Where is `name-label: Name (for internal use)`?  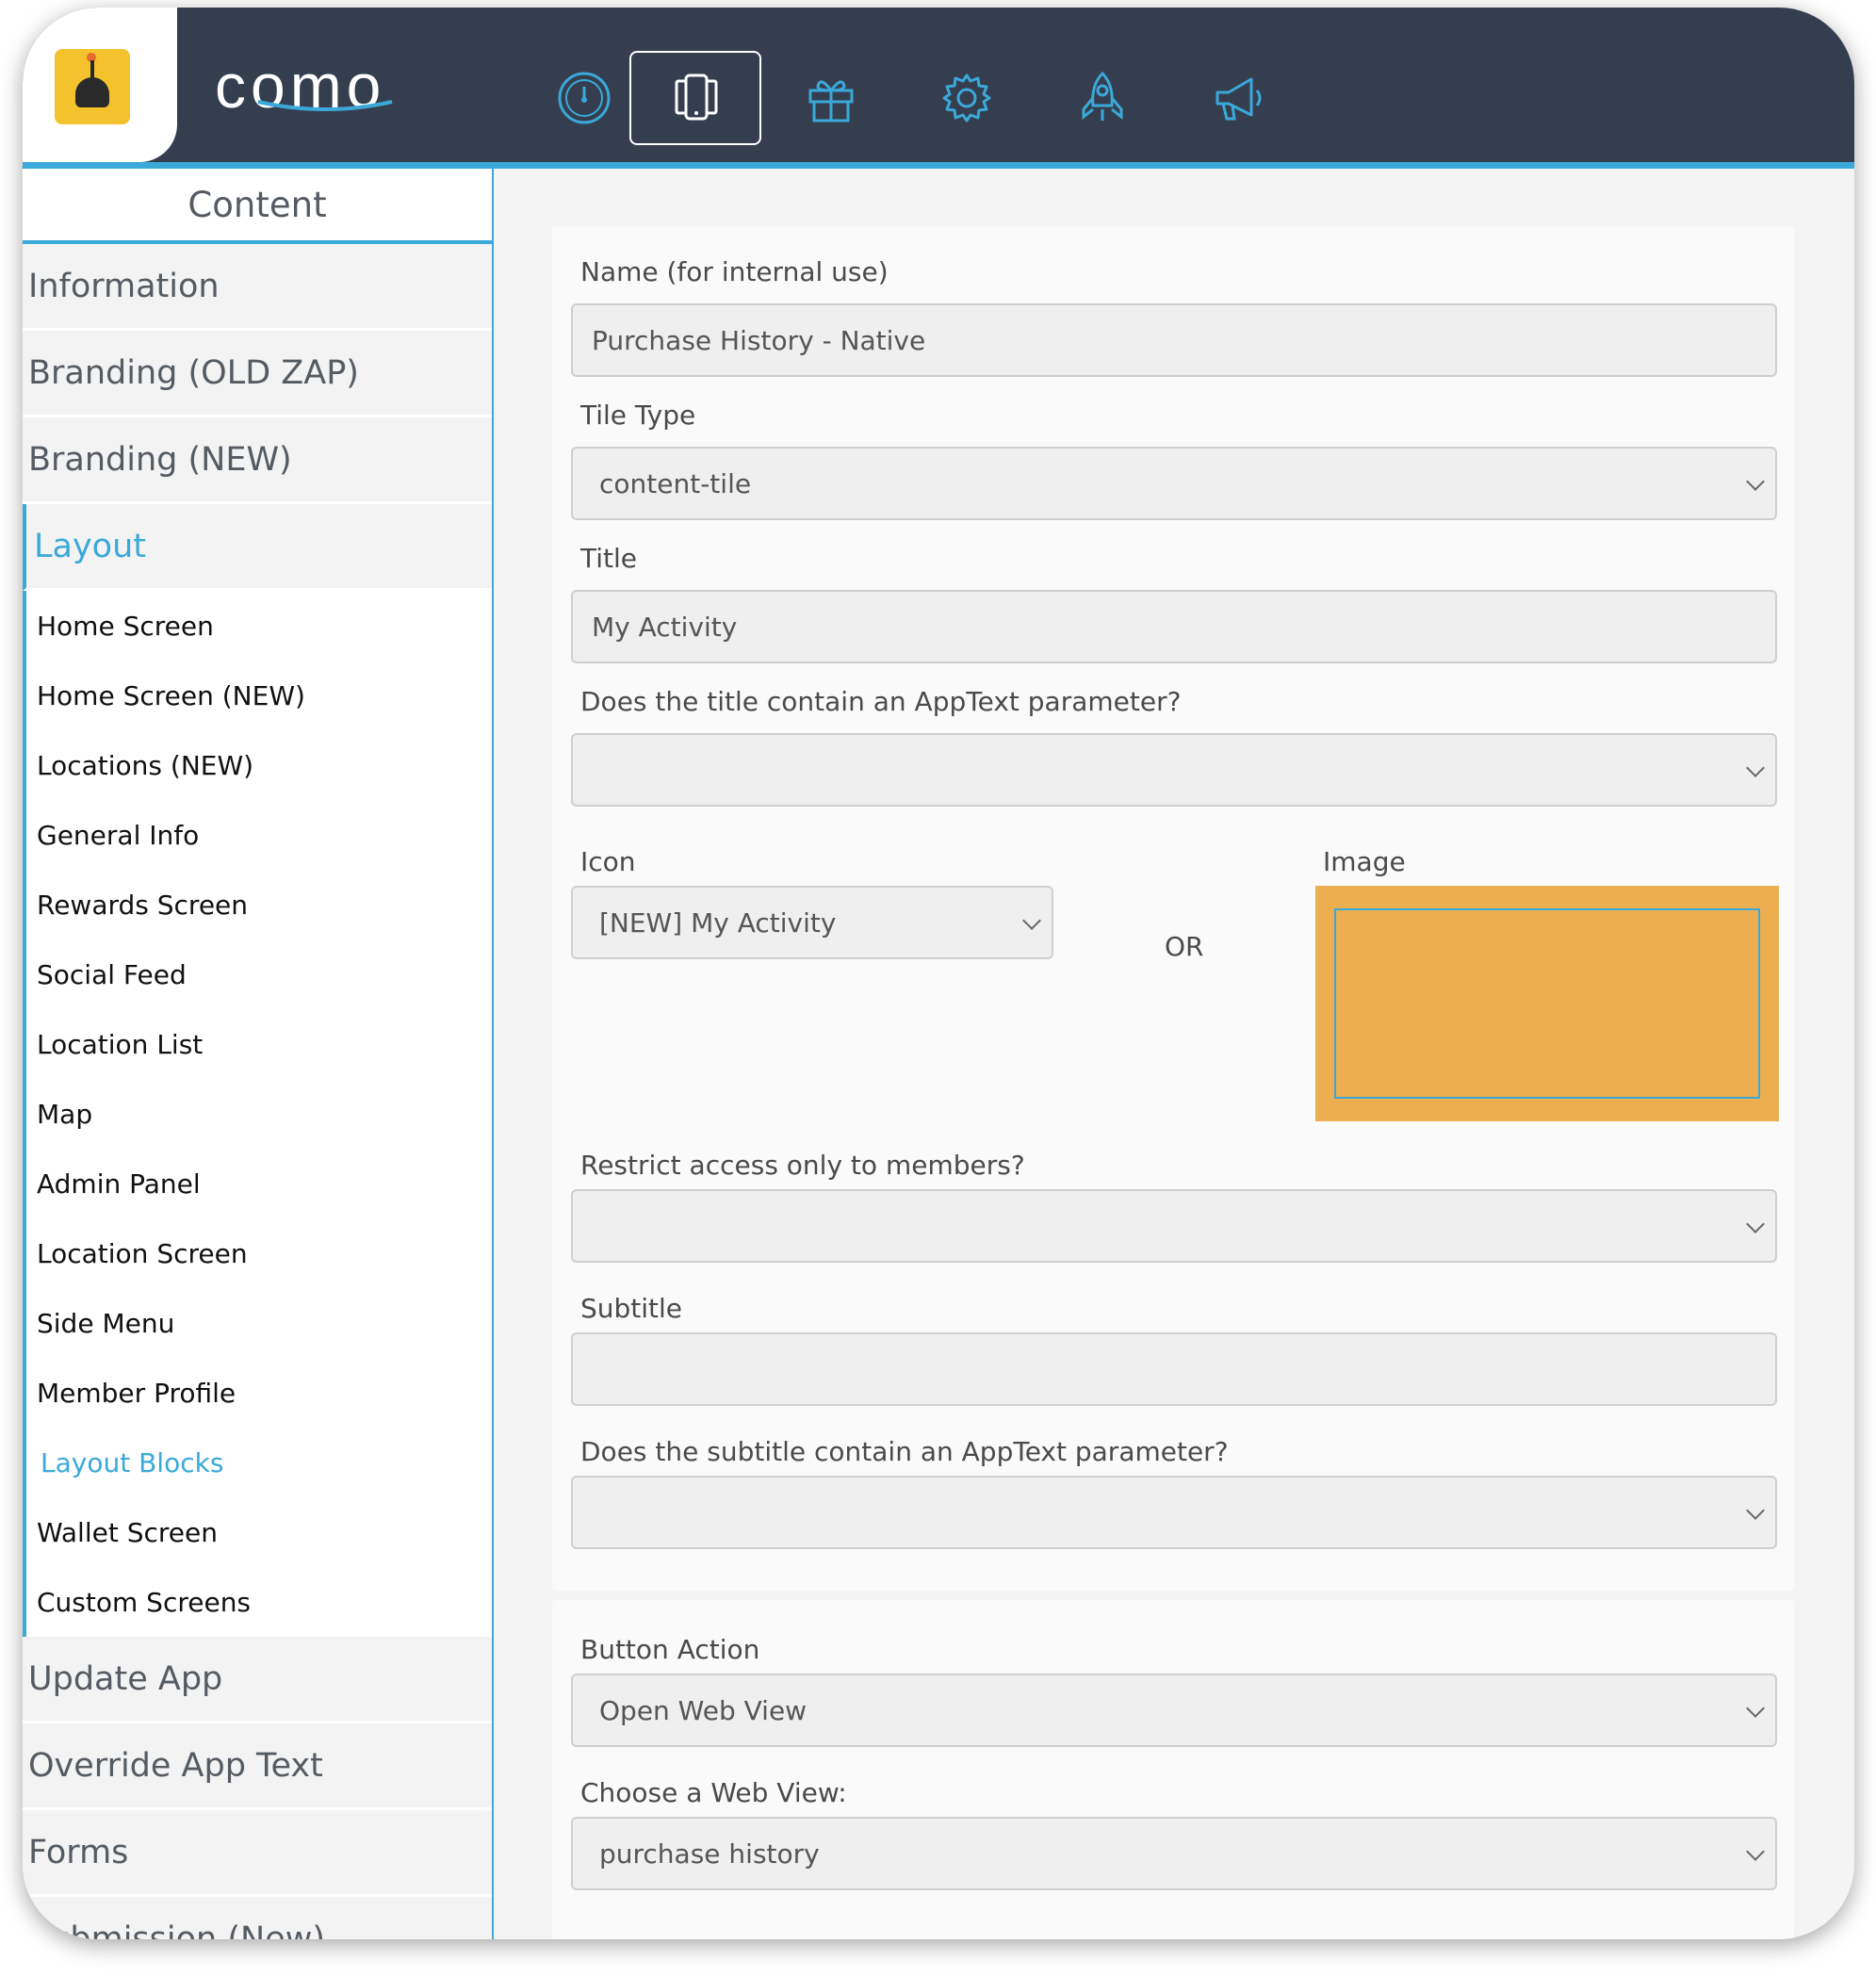
name-label: Name (for internal use) is located at coordinates (734, 271).